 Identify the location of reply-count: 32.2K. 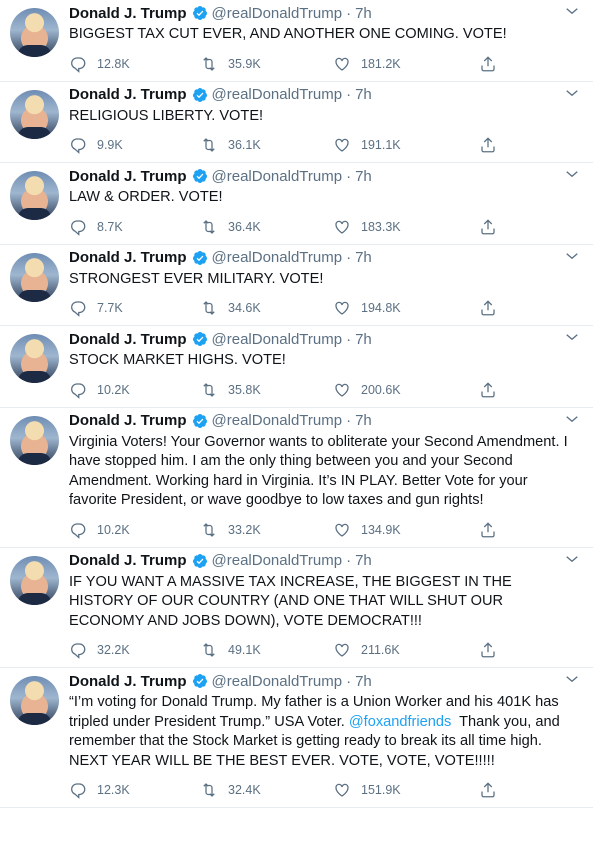
(113, 650).